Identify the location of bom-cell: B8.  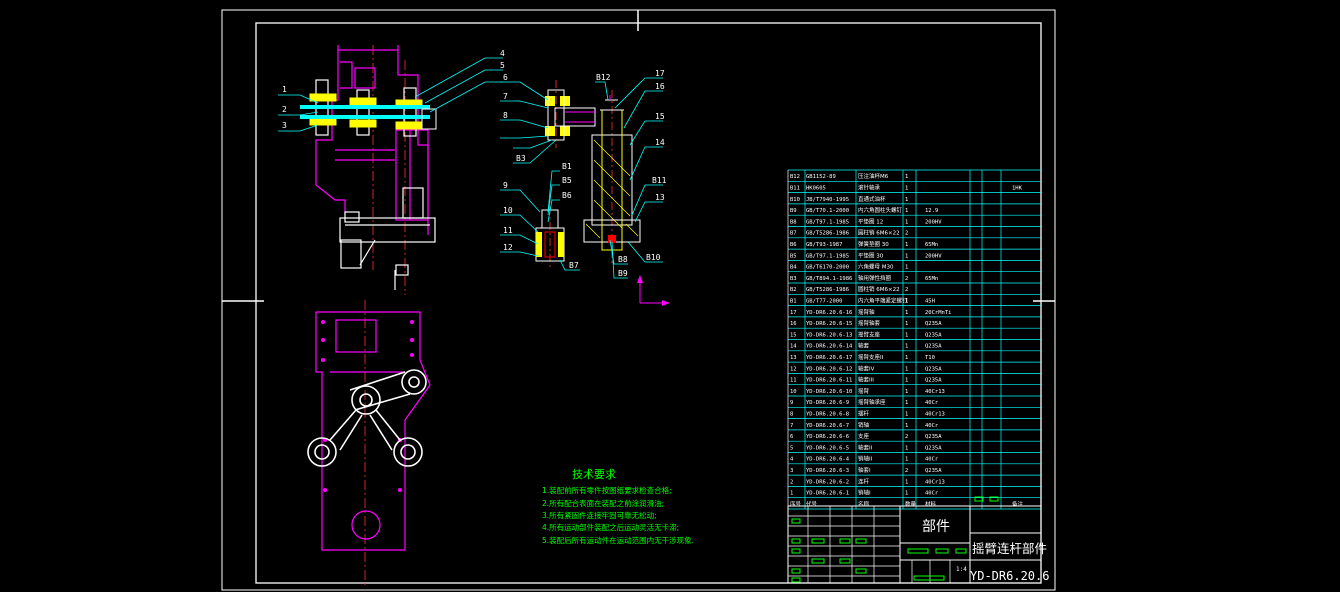
(793, 222).